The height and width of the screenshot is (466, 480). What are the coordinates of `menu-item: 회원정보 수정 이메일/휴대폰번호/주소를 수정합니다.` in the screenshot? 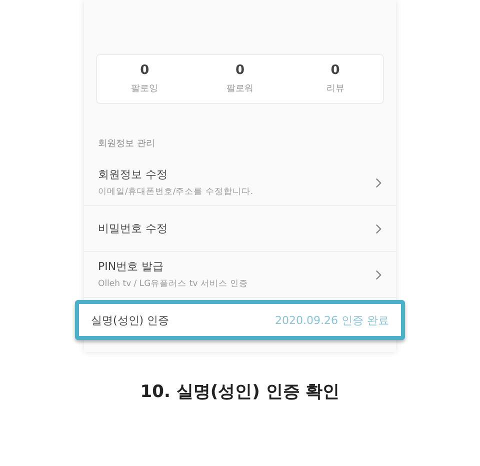 It's located at (240, 183).